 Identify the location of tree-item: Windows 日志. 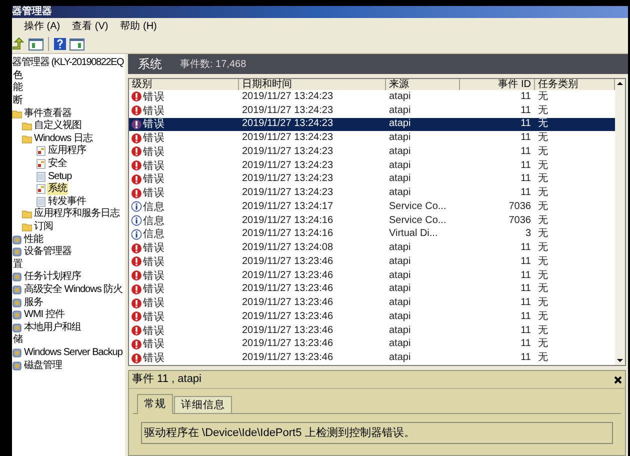
(63, 138).